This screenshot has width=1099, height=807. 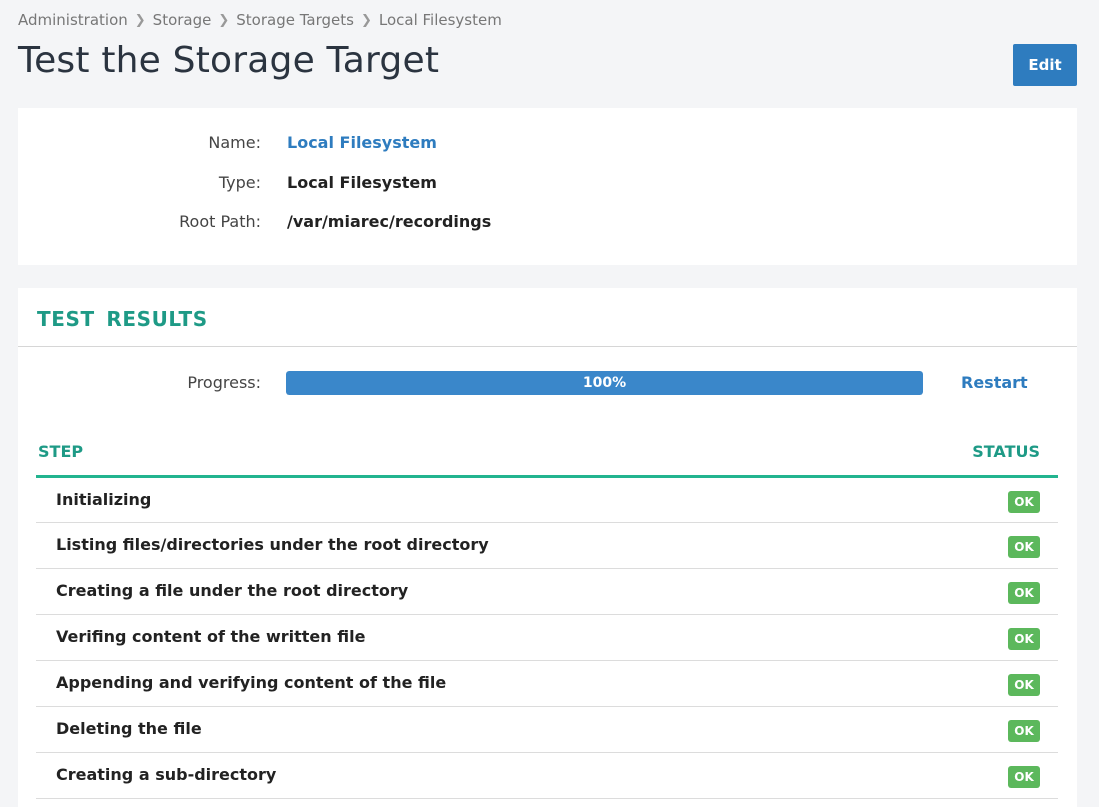 I want to click on table-row: Initializing OK, so click(x=547, y=500).